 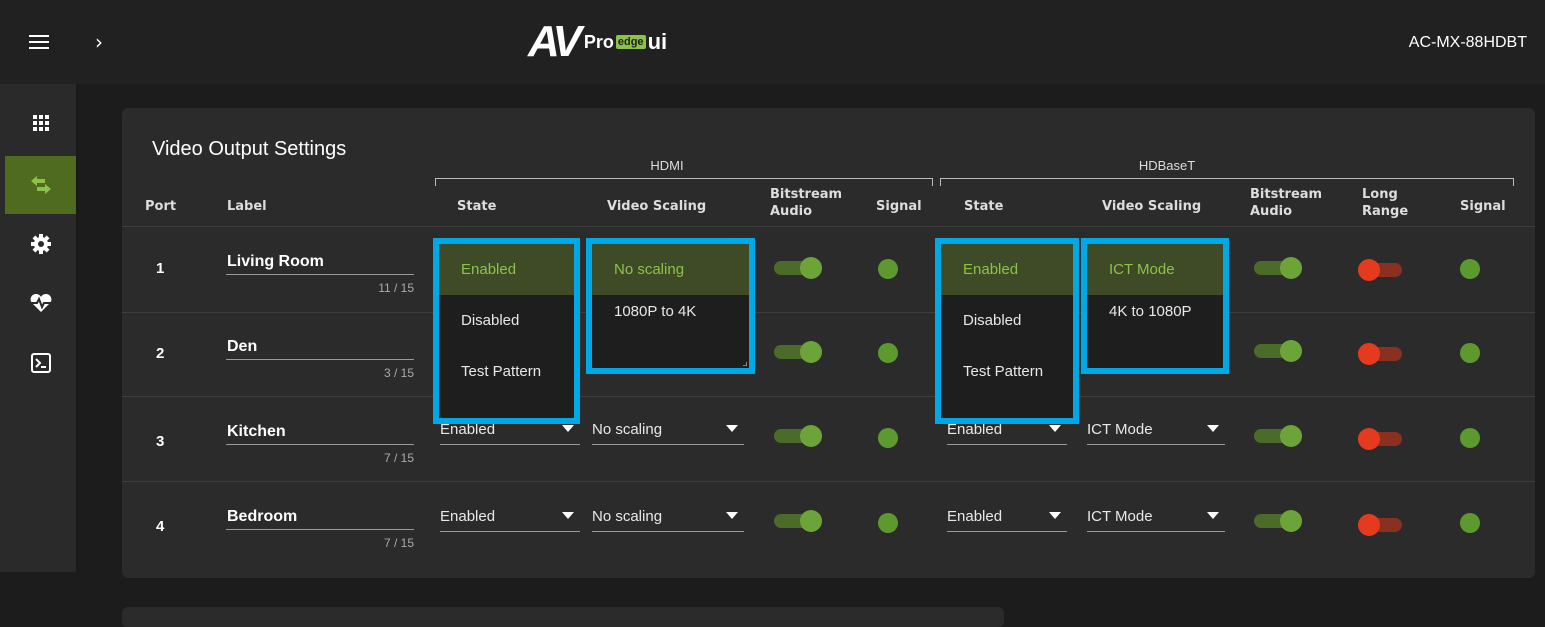 What do you see at coordinates (275, 262) in the screenshot?
I see `label-field: Living Room` at bounding box center [275, 262].